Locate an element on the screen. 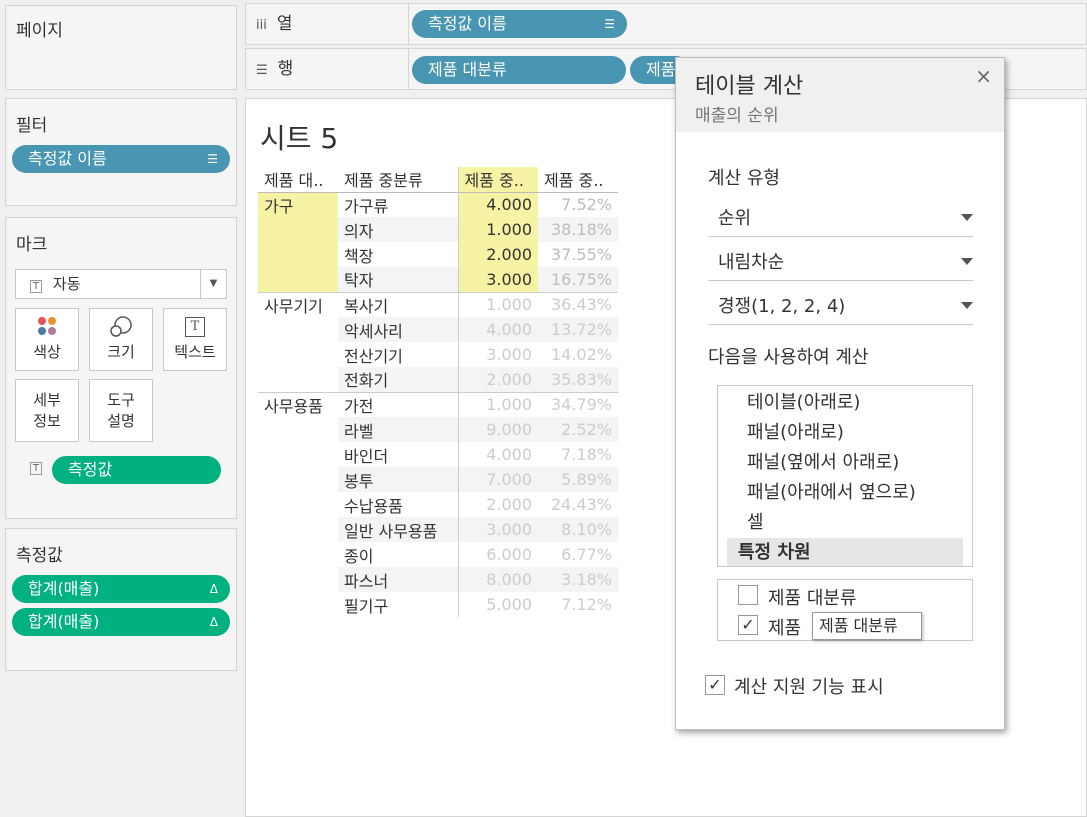 This screenshot has height=817, width=1087. cell-subcategory: 종이 is located at coordinates (398, 554).